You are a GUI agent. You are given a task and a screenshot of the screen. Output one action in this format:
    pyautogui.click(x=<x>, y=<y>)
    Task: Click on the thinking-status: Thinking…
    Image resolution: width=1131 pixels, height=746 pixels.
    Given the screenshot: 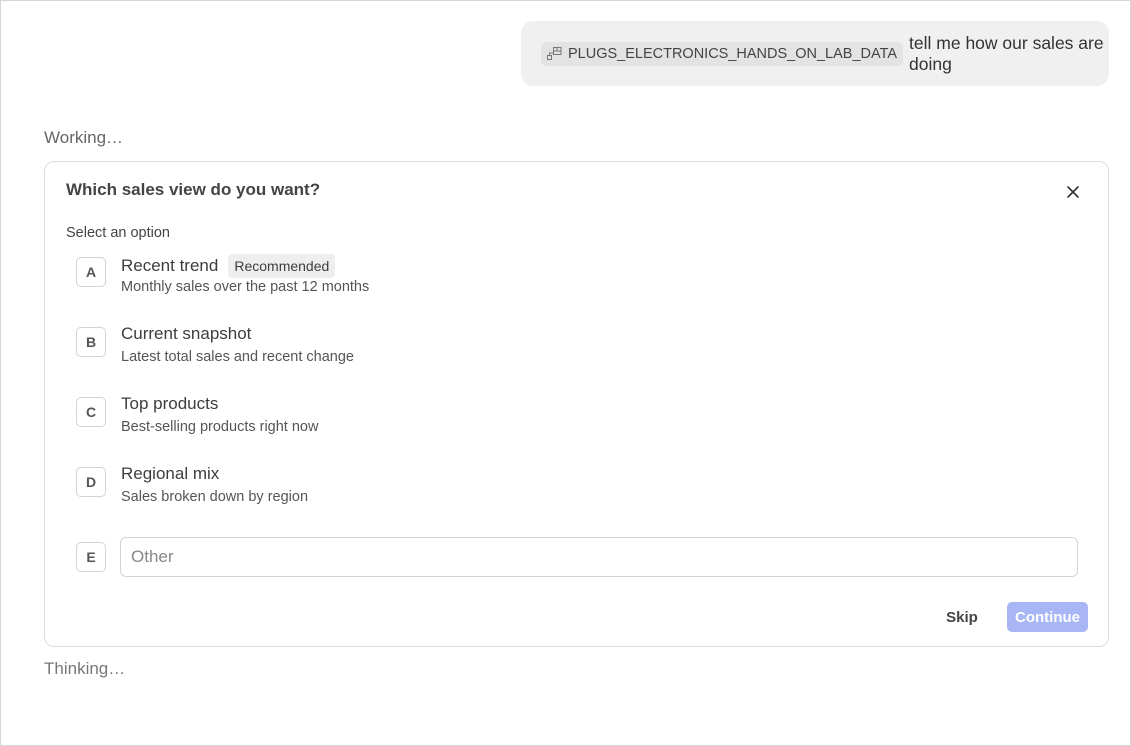 What is the action you would take?
    pyautogui.click(x=85, y=668)
    